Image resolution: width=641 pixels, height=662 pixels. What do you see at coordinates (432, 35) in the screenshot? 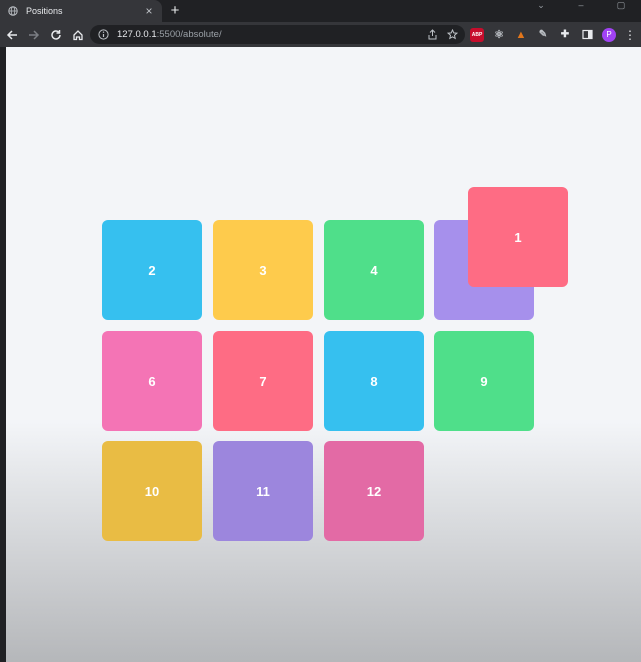
I see `share-icon` at bounding box center [432, 35].